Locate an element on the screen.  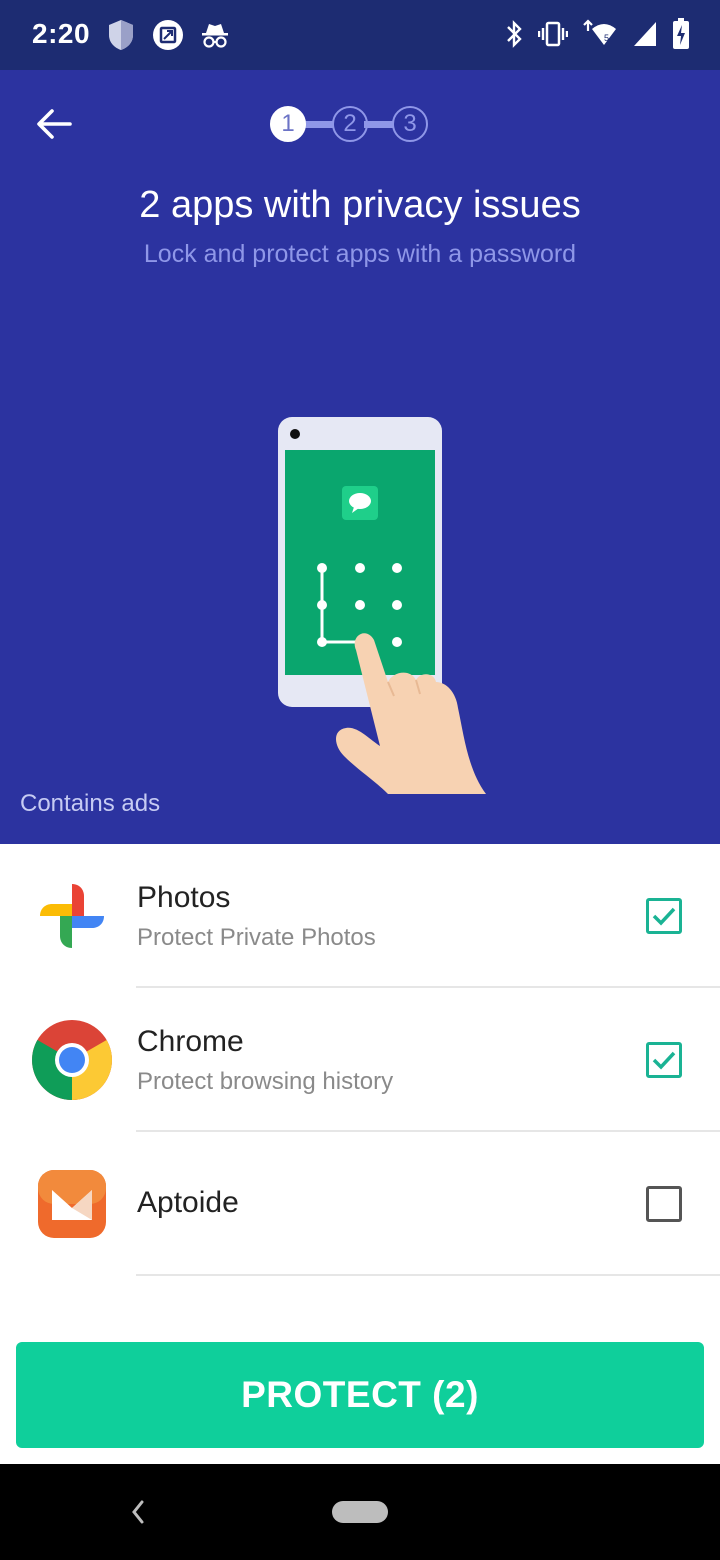
page-subtitle: Lock and protect apps with a password is located at coordinates (360, 254).